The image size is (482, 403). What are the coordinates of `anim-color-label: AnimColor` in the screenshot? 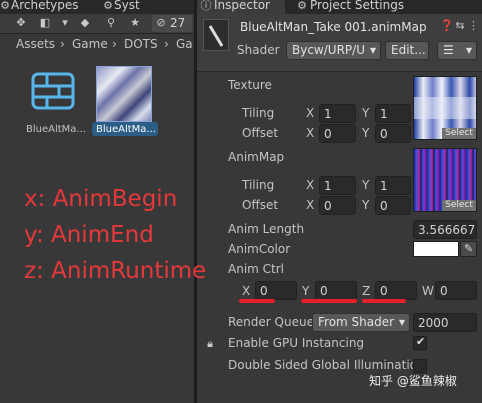 It's located at (259, 249).